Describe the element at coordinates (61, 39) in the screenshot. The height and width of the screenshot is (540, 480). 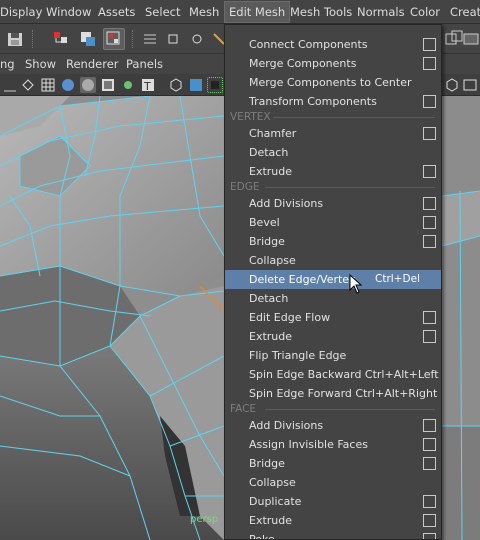
I see `select-by-hierarchy-icon` at that location.